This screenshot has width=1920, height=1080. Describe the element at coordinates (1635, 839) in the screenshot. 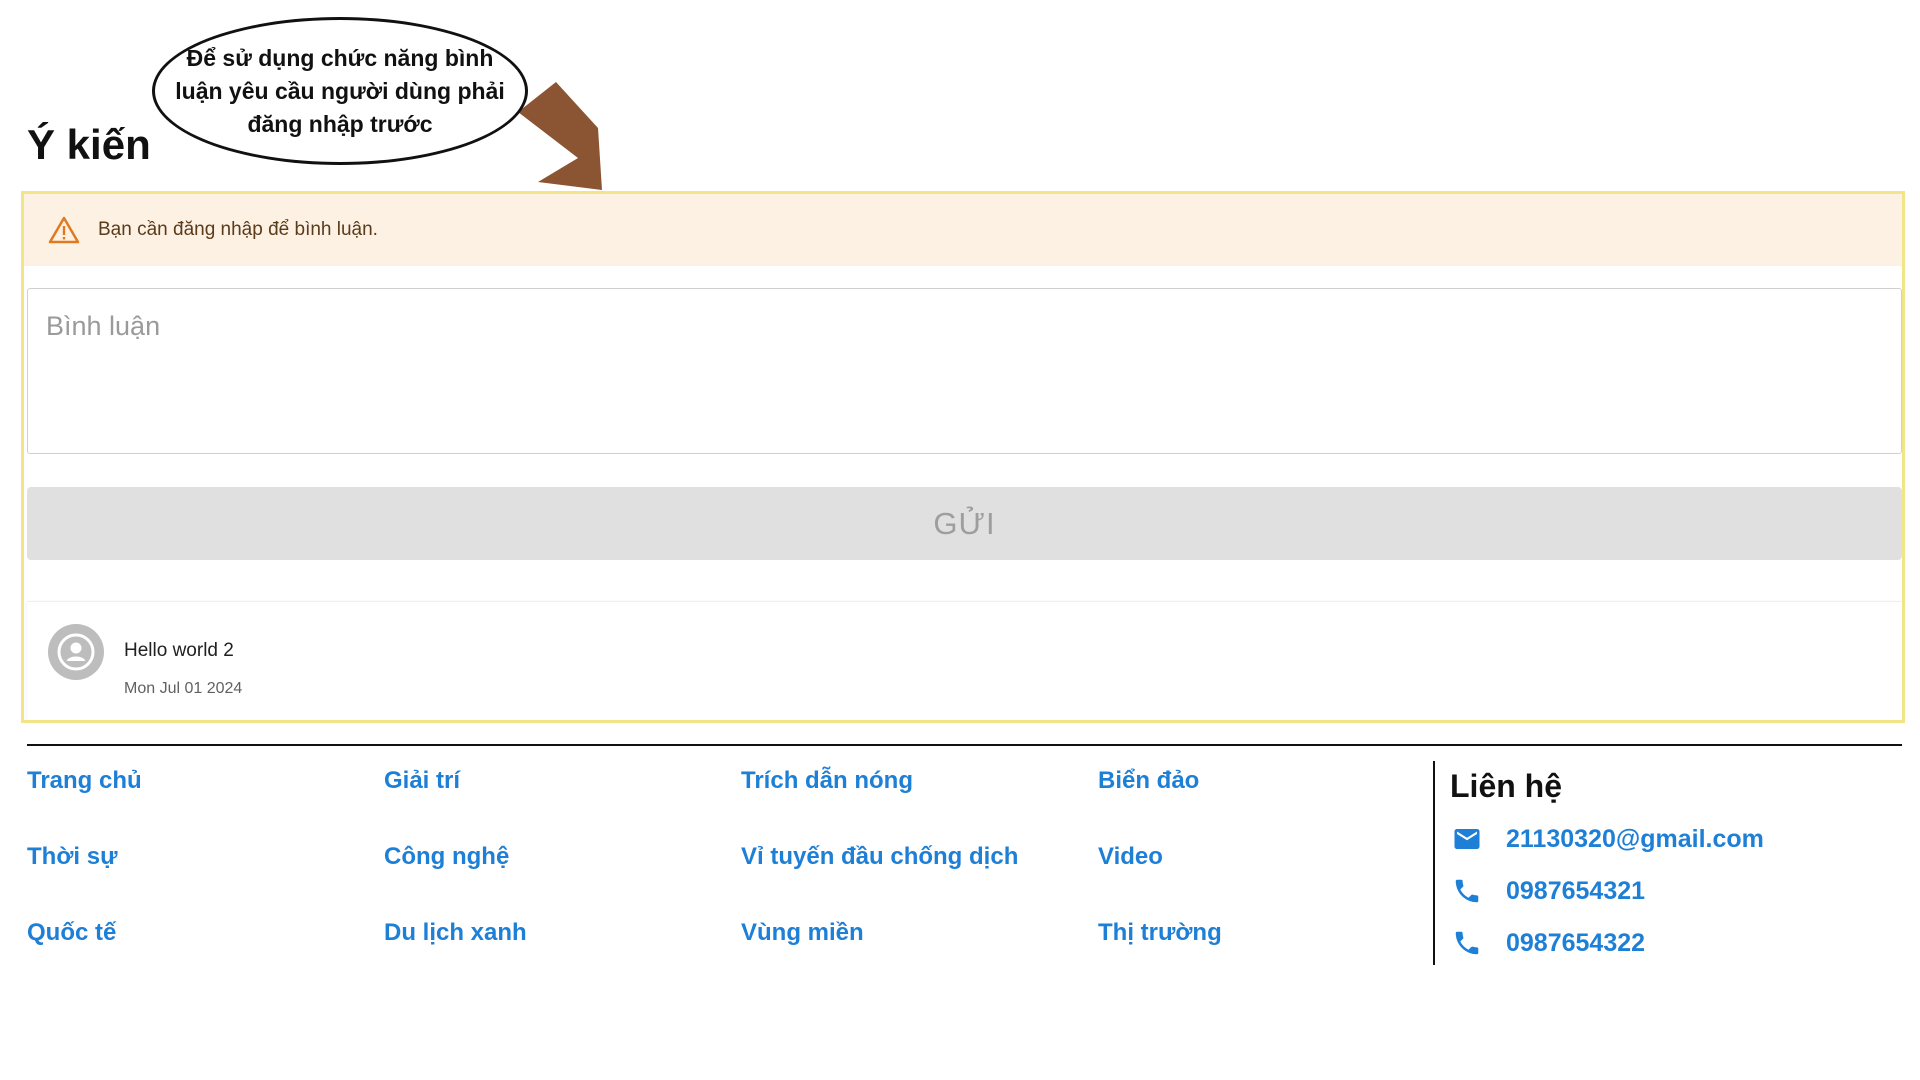

I see `contact-email-link: 21130320@gmail.com` at that location.